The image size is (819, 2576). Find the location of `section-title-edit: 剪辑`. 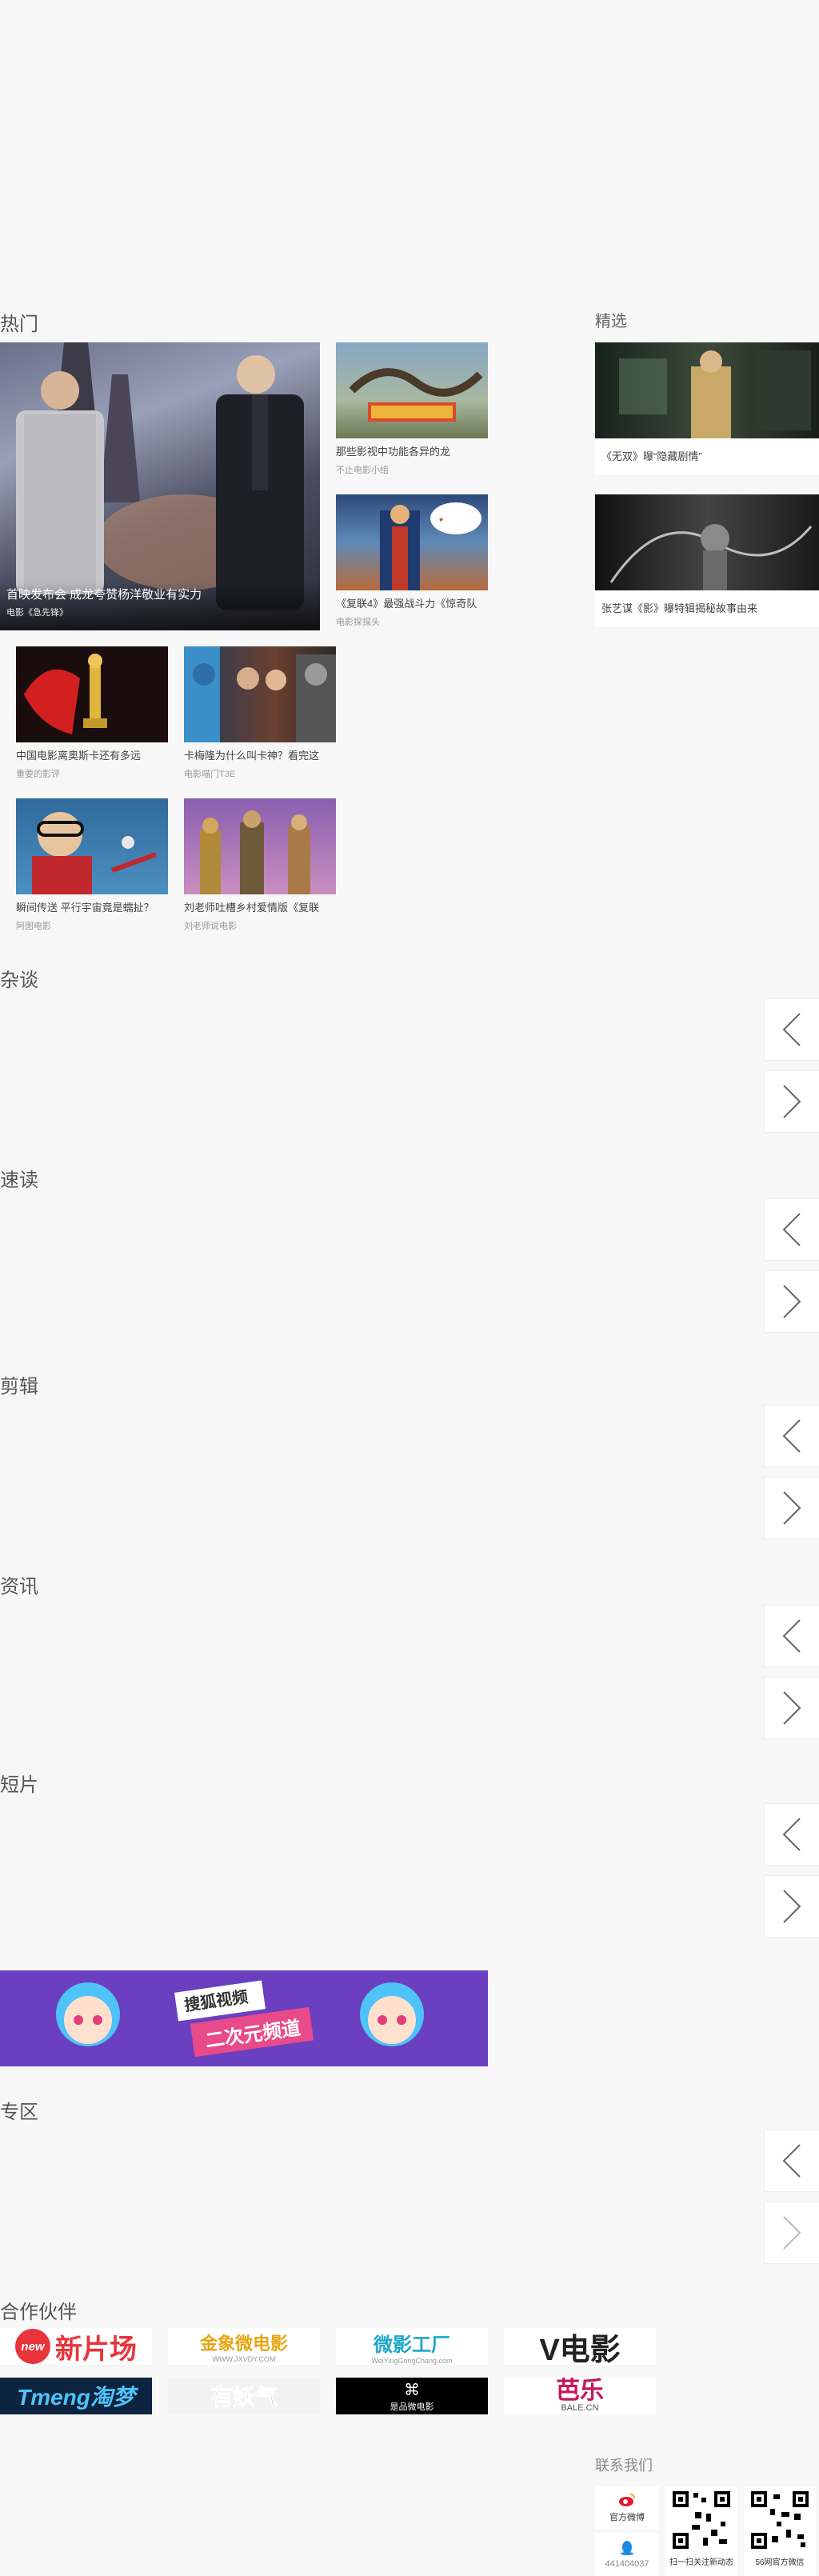

section-title-edit: 剪辑 is located at coordinates (19, 1386).